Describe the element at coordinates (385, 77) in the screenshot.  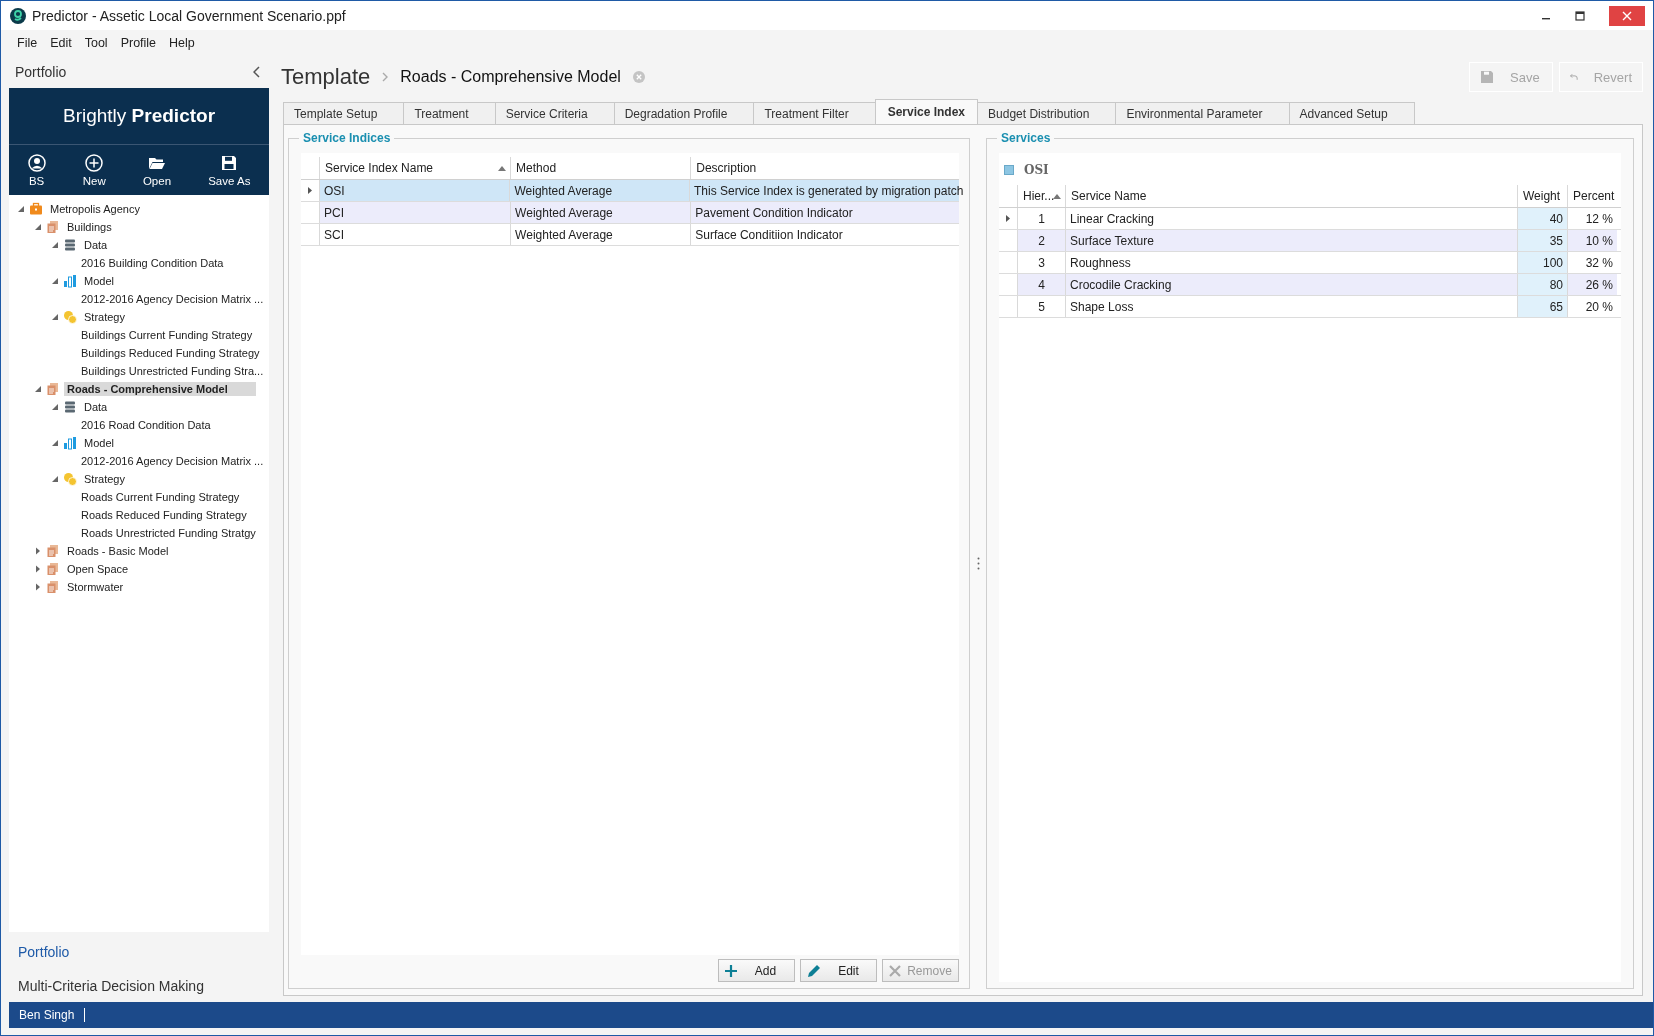
I see `chevron-right-icon` at that location.